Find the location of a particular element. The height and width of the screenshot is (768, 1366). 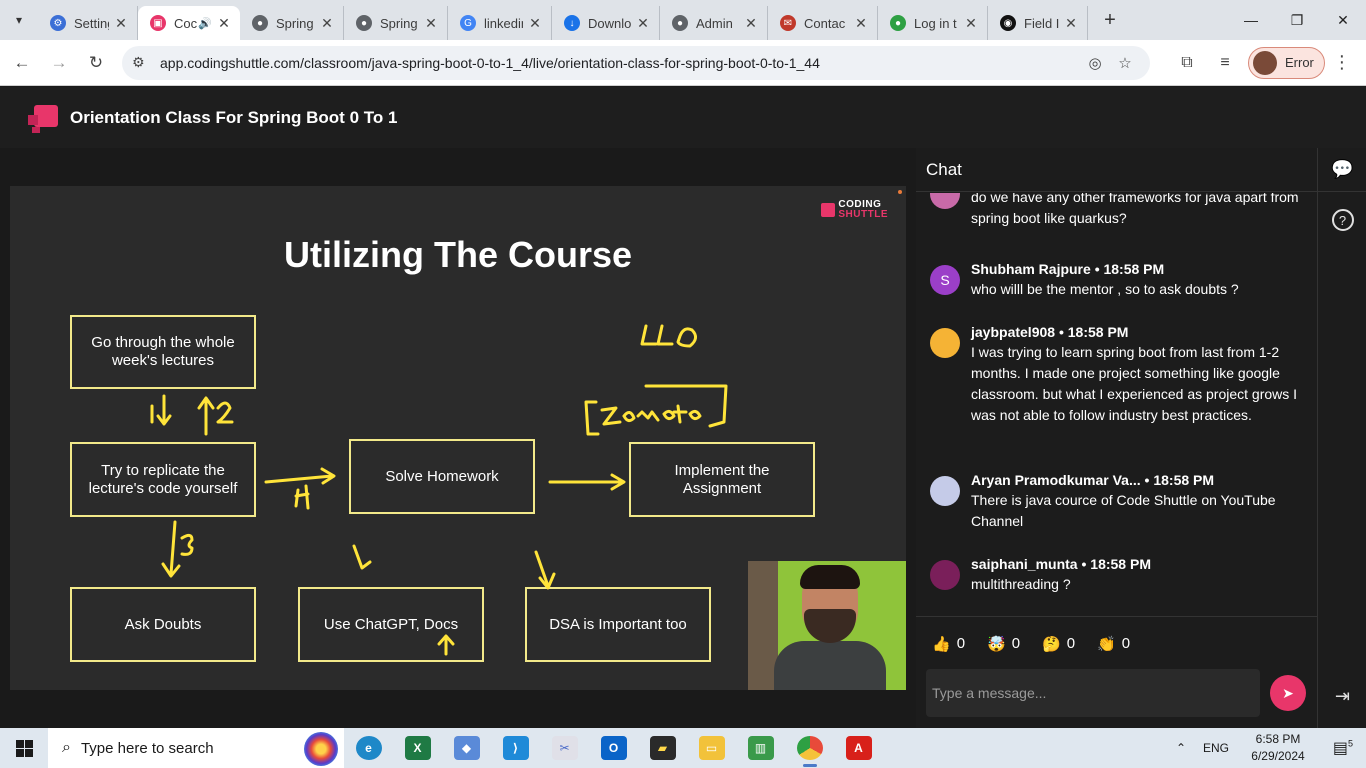

mind-blown-icon: 🤯 is located at coordinates (996, 644).